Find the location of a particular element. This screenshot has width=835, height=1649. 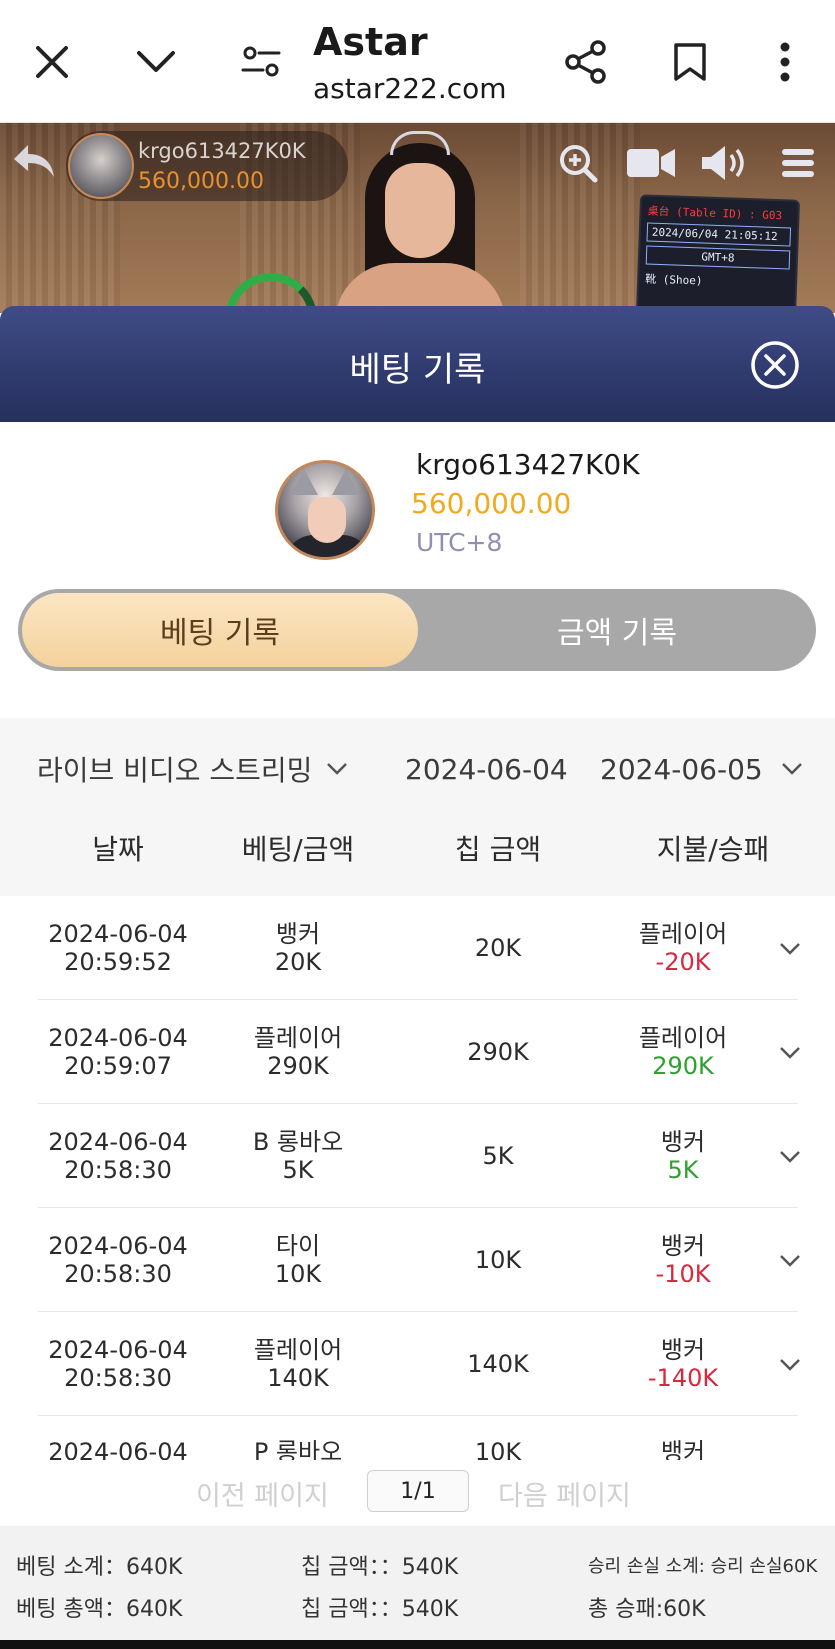

more-vert-icon is located at coordinates (785, 62).